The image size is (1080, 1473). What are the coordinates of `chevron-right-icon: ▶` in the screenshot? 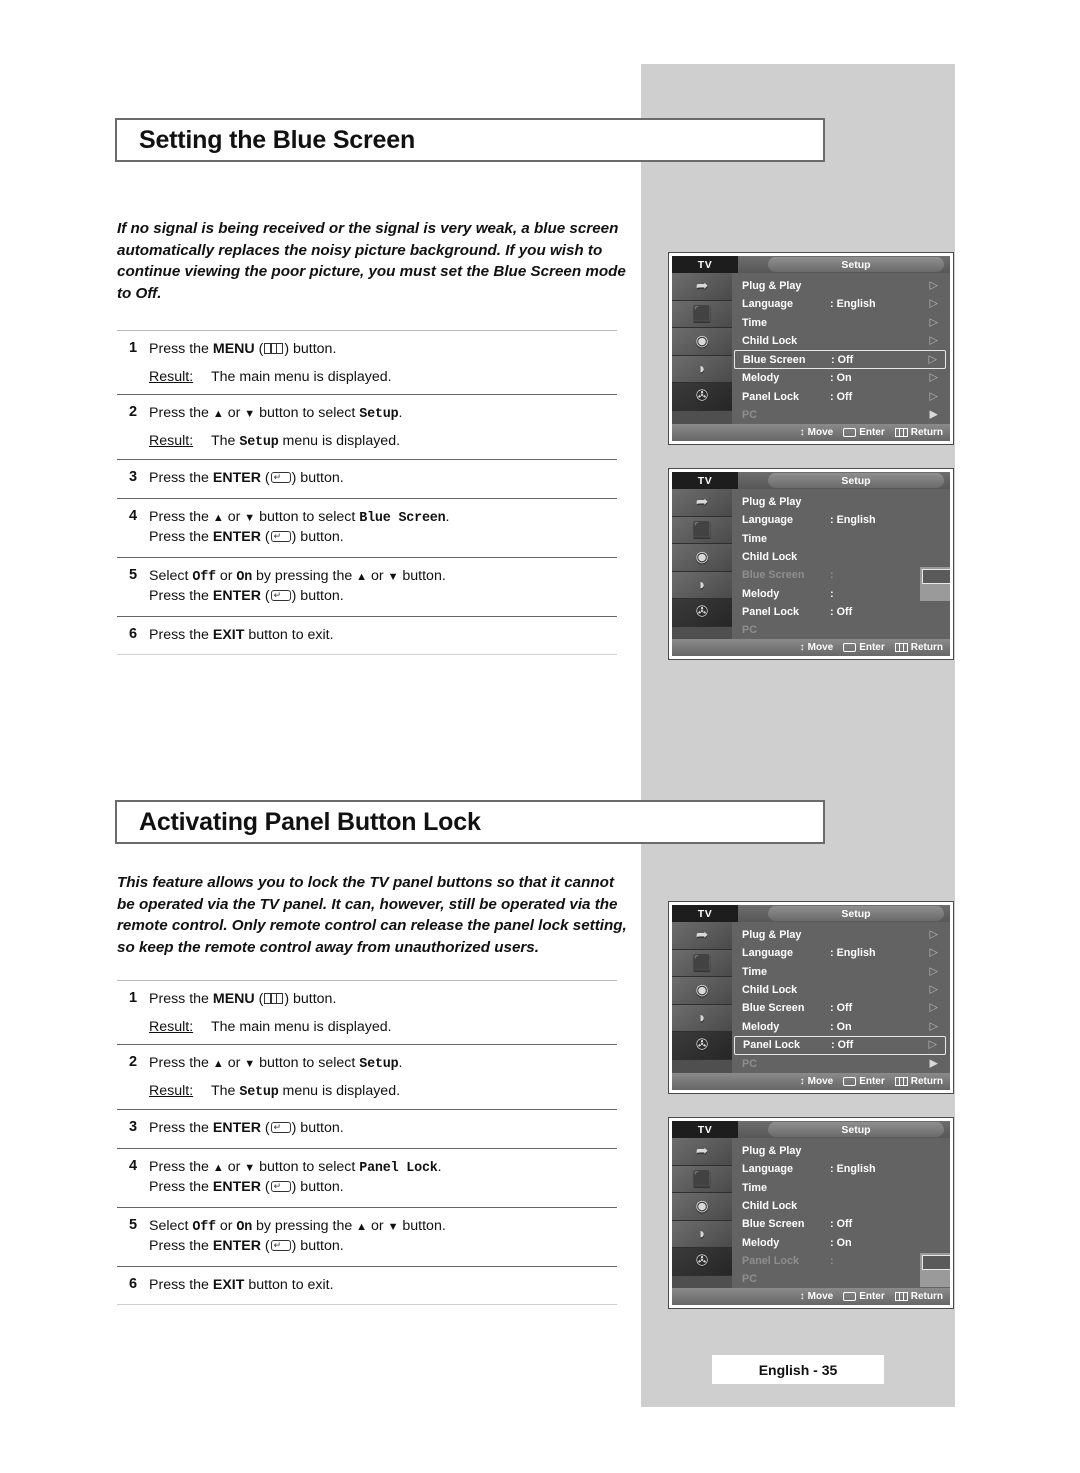 It's located at (933, 1063).